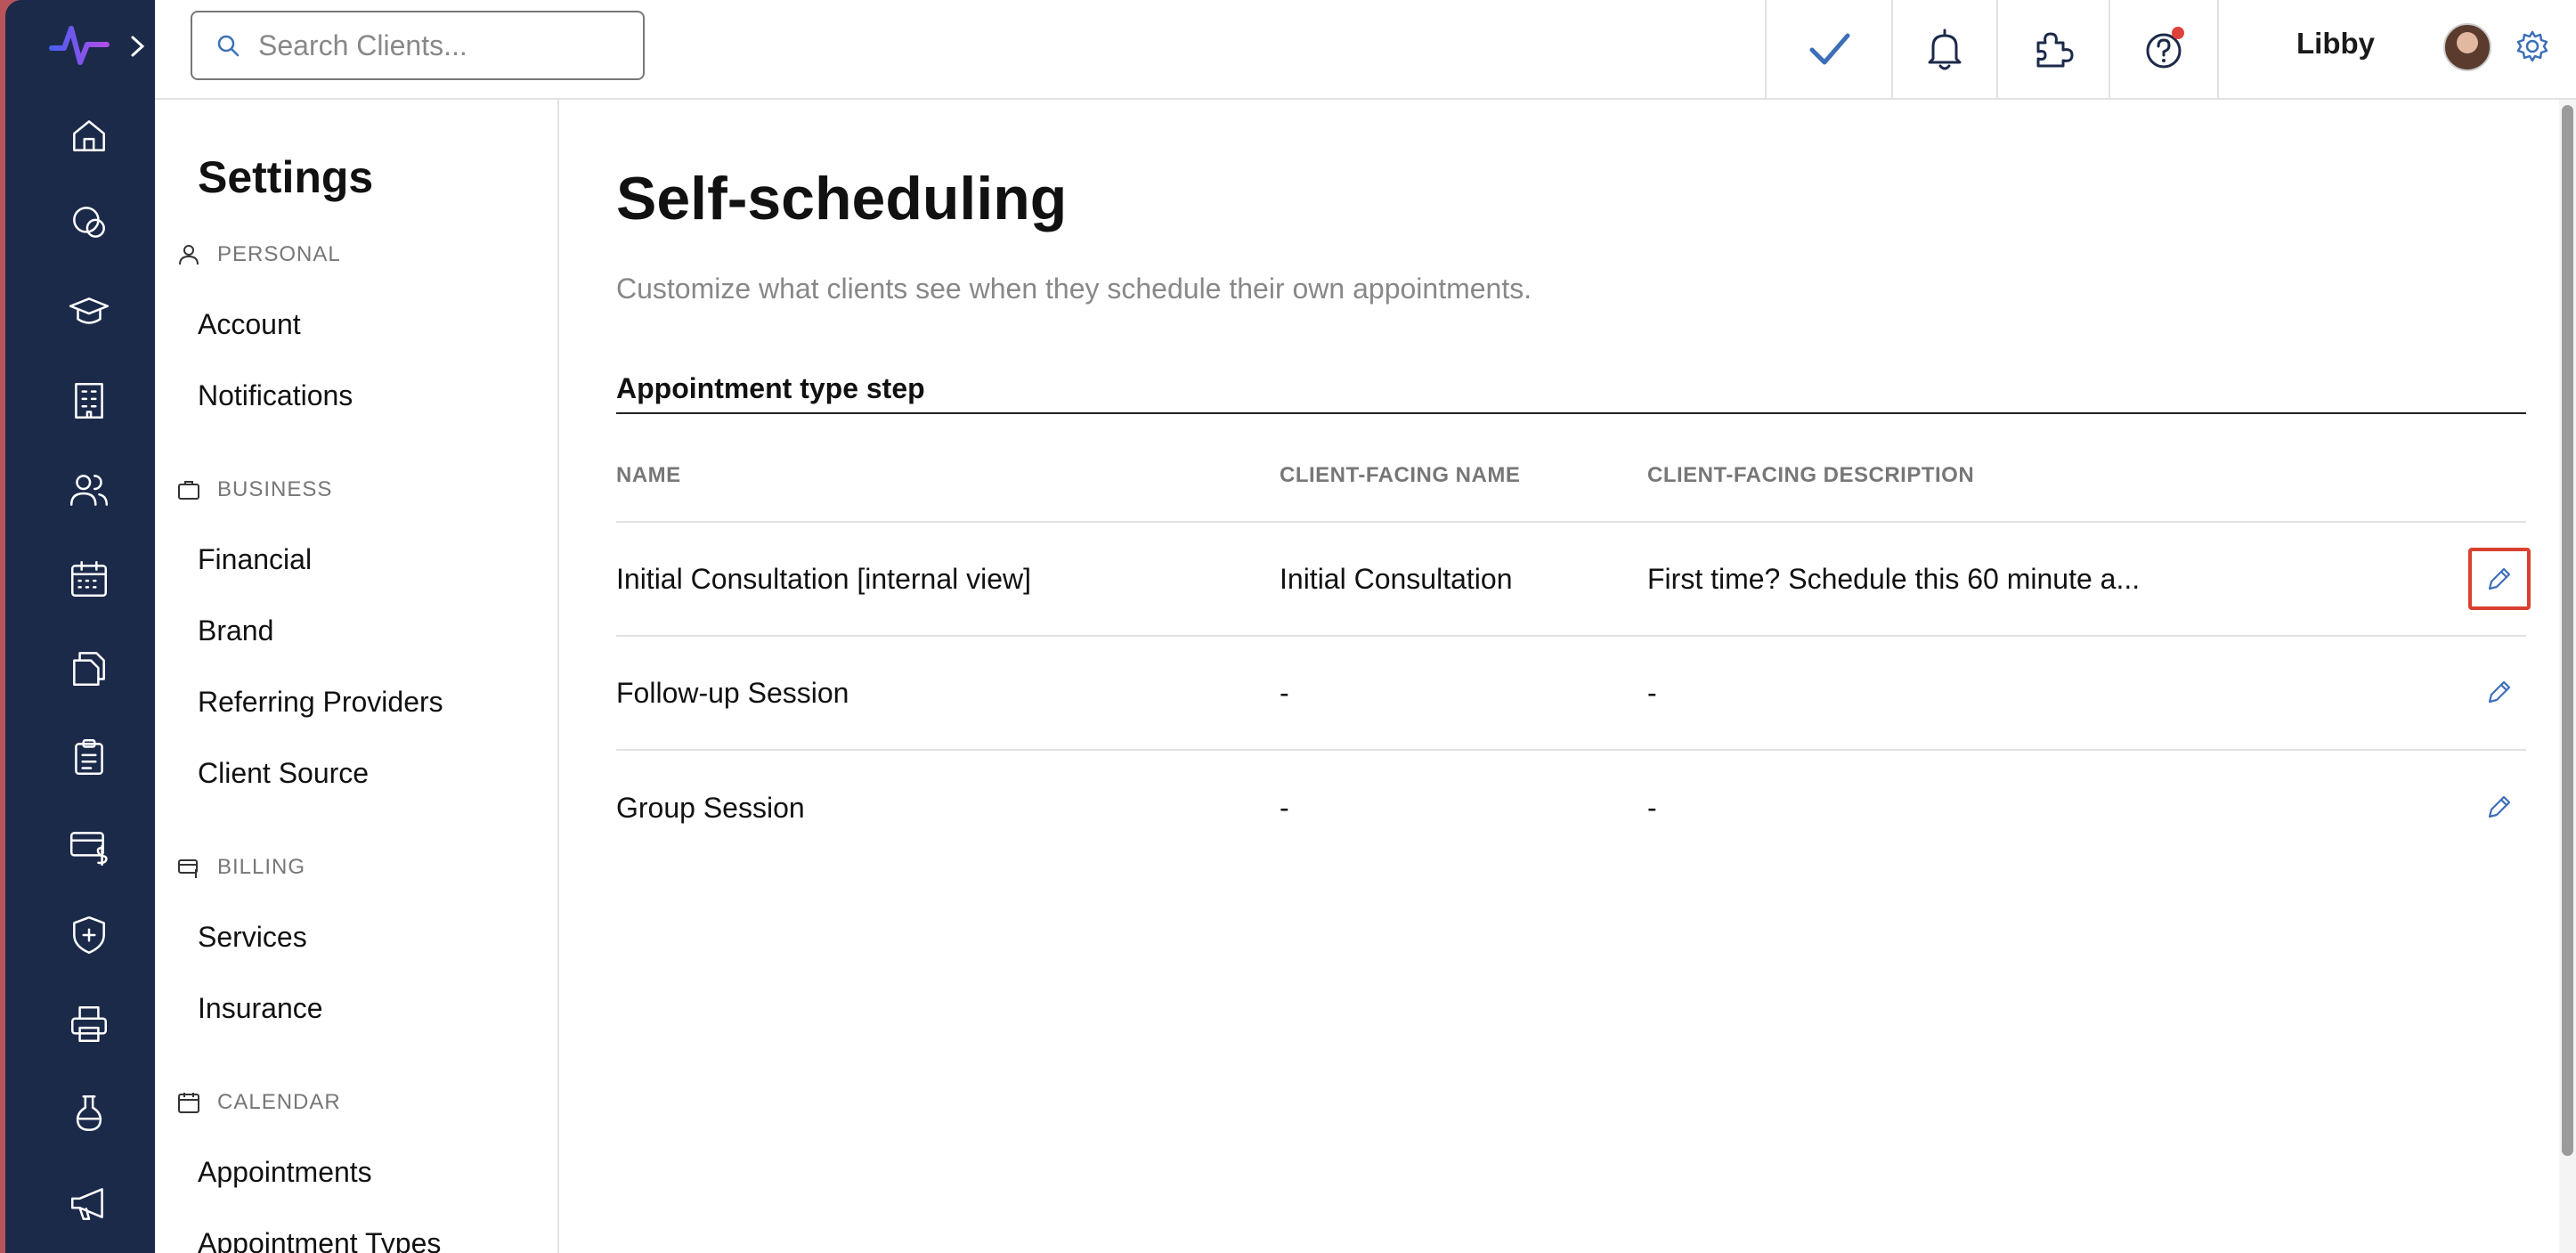 The width and height of the screenshot is (2576, 1253). I want to click on user-name: Libby, so click(2335, 44).